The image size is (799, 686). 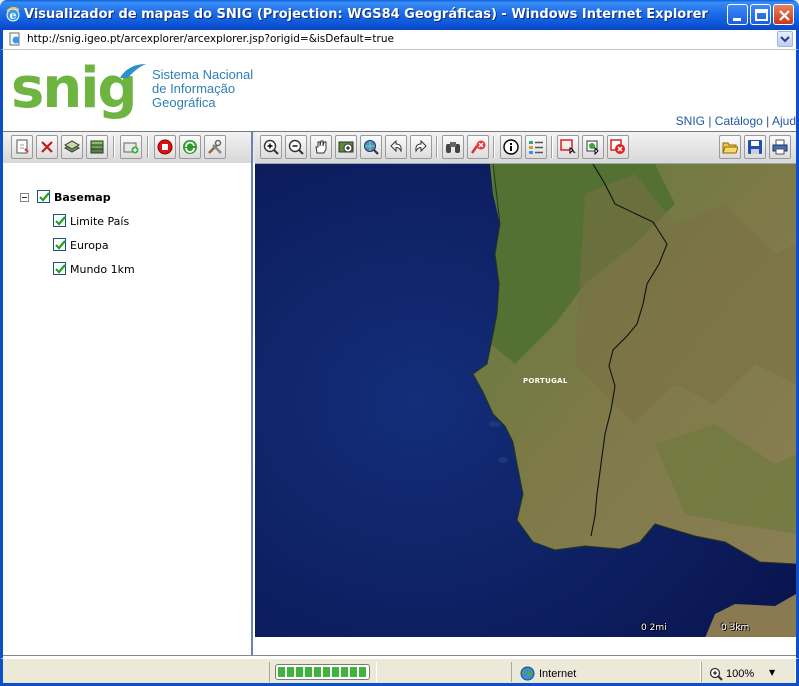 What do you see at coordinates (271, 147) in the screenshot?
I see `zoom-in-button` at bounding box center [271, 147].